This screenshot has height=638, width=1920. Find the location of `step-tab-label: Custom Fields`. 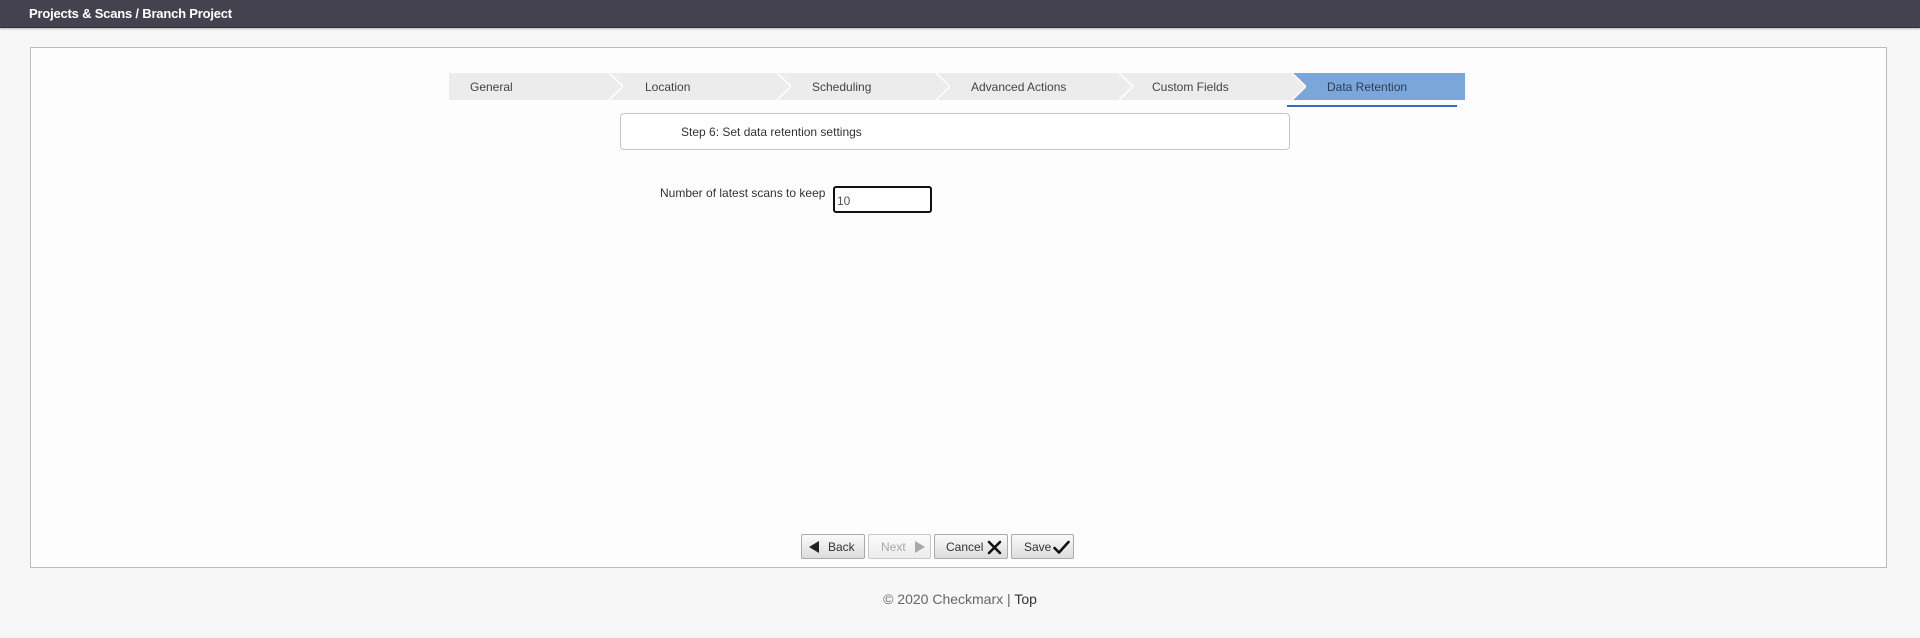

step-tab-label: Custom Fields is located at coordinates (1190, 87).